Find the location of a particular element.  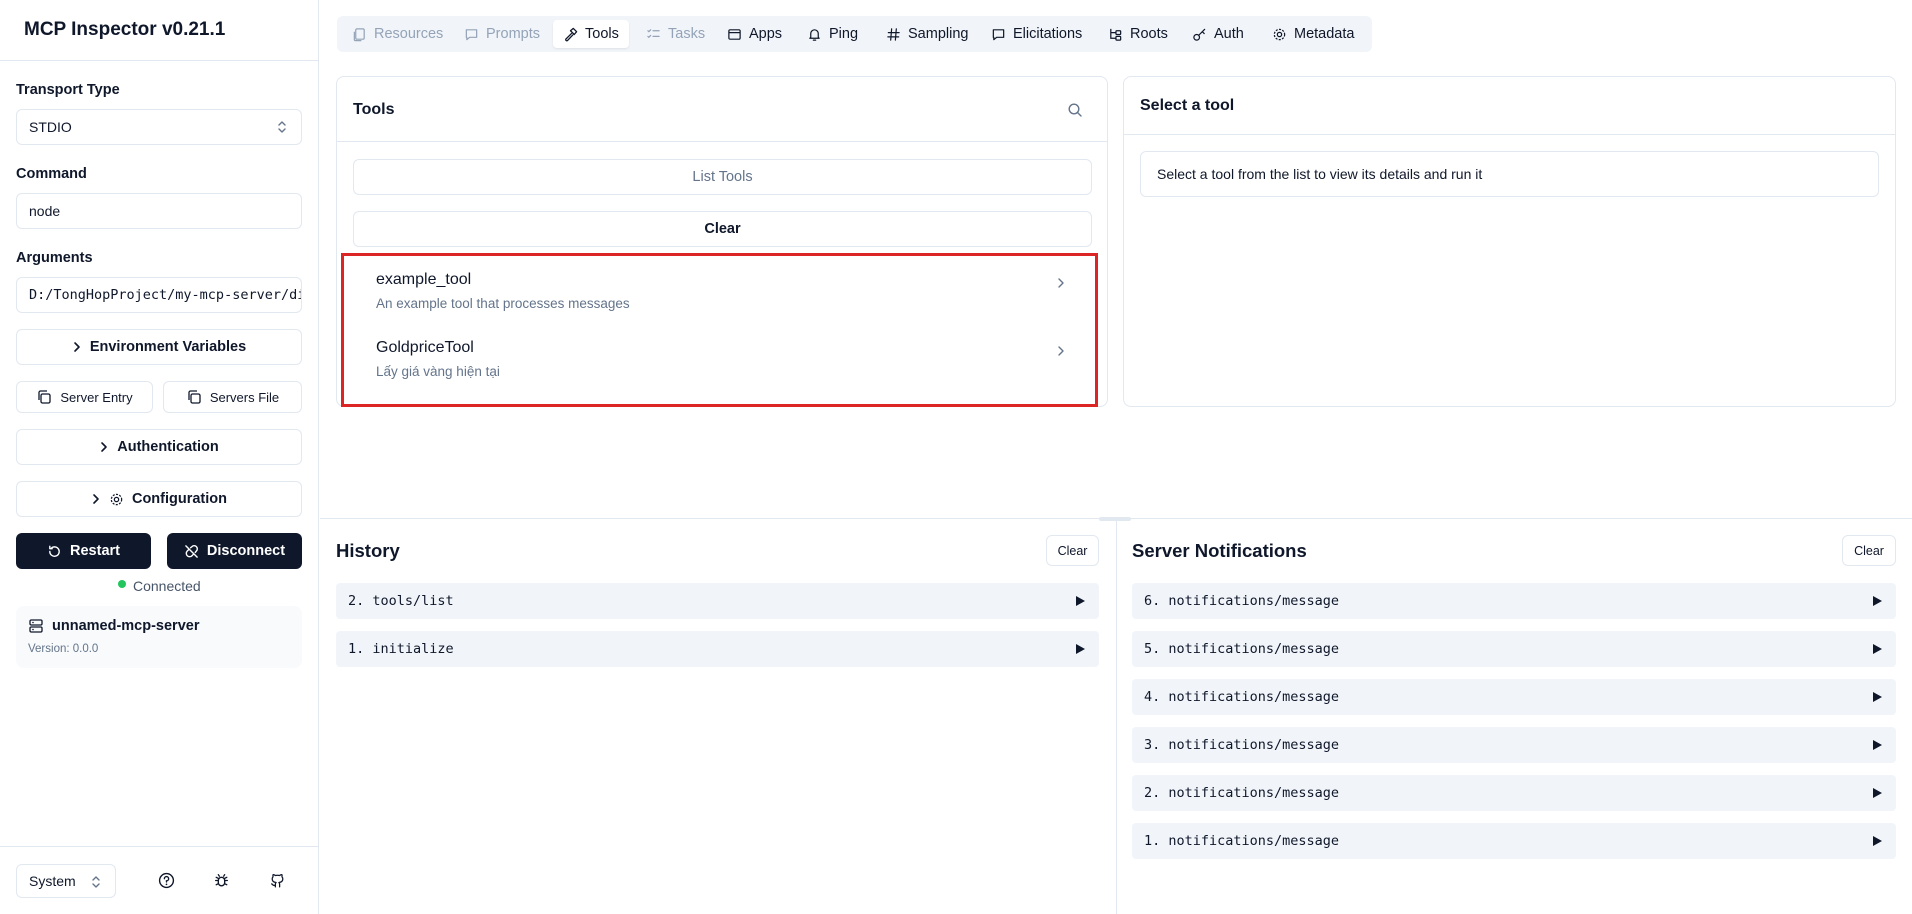

notification-item: 6. notifications/message is located at coordinates (1514, 601).